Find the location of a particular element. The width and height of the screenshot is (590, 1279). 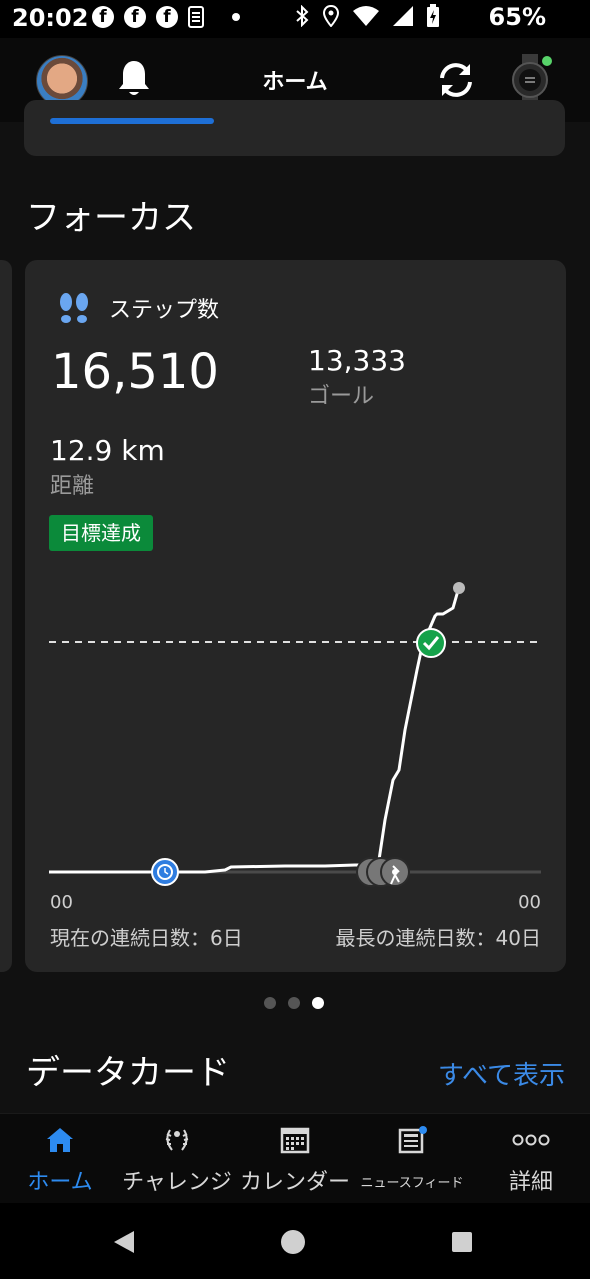

nav-more: 詳細 is located at coordinates (531, 1161).